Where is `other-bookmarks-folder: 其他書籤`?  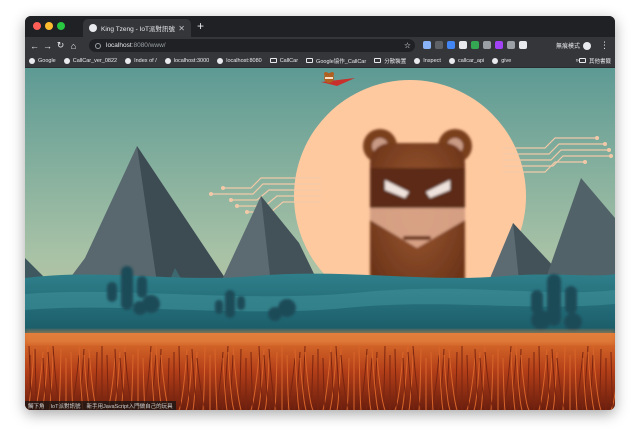 other-bookmarks-folder: 其他書籤 is located at coordinates (594, 61).